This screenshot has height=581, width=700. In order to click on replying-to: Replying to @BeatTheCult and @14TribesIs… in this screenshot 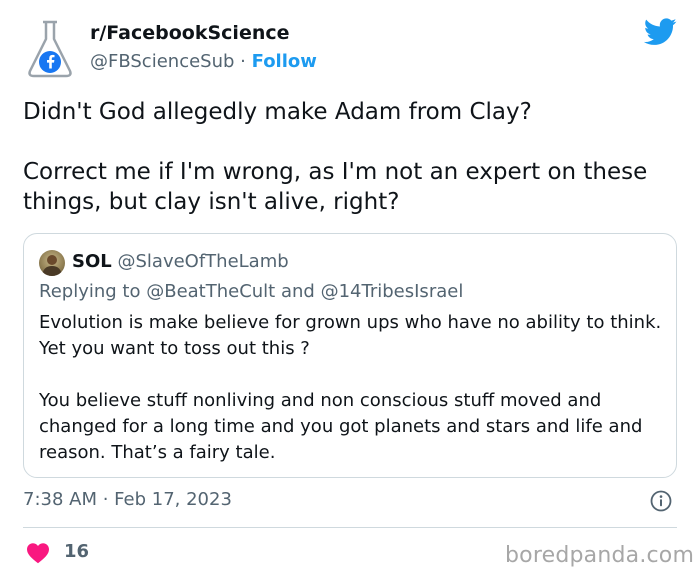, I will do `click(251, 291)`.